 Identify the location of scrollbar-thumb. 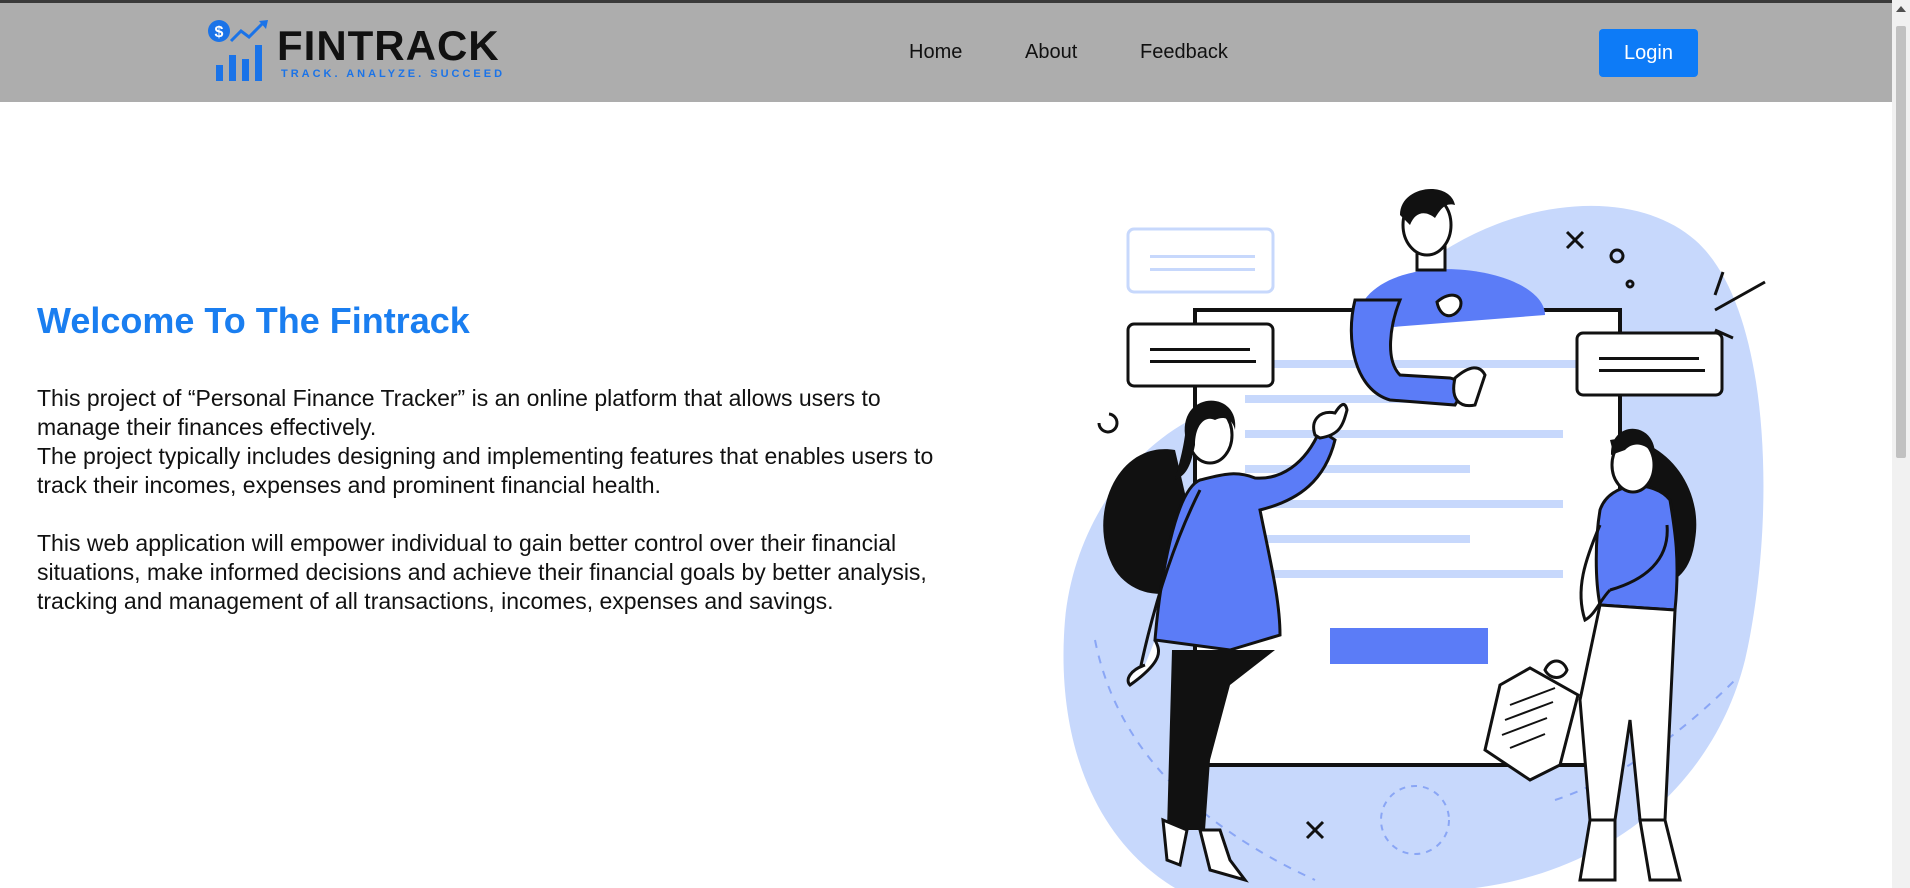
(1901, 242).